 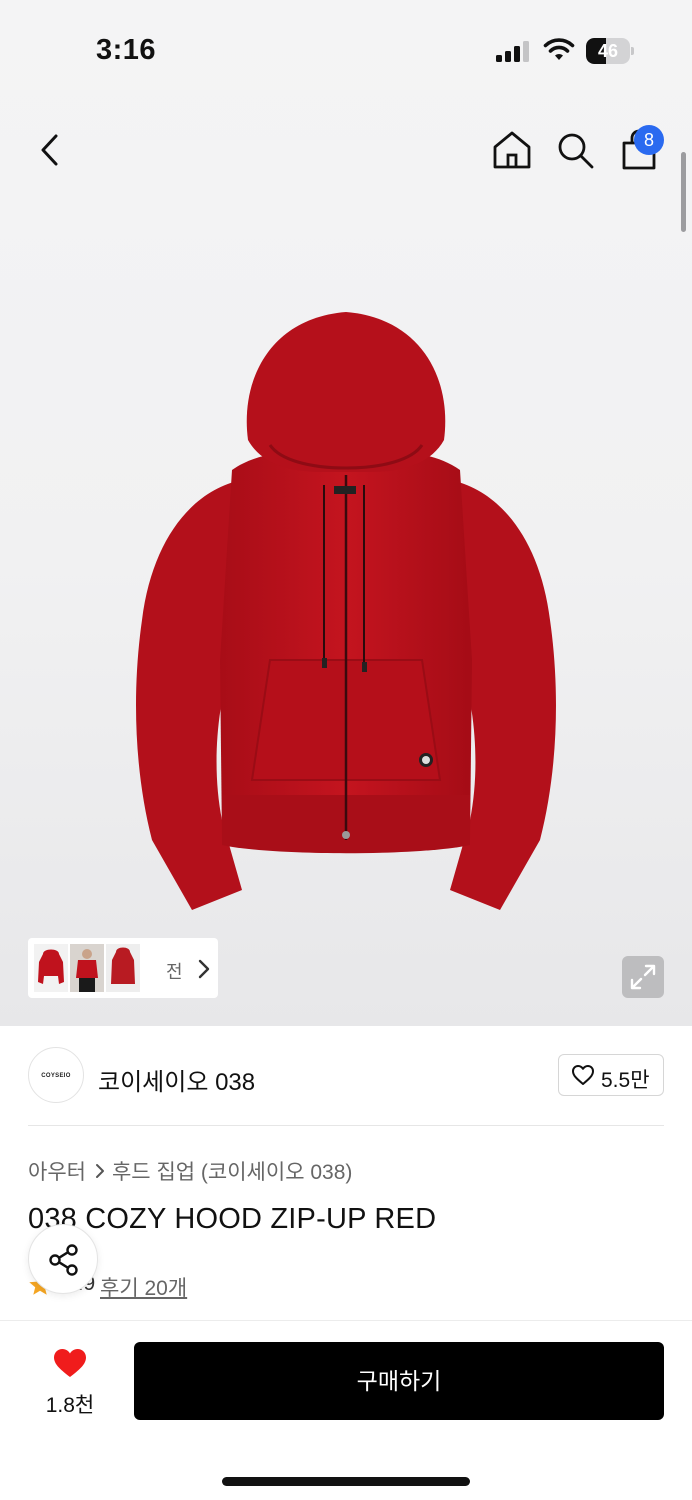 I want to click on scrollbar-thumb, so click(x=683, y=192).